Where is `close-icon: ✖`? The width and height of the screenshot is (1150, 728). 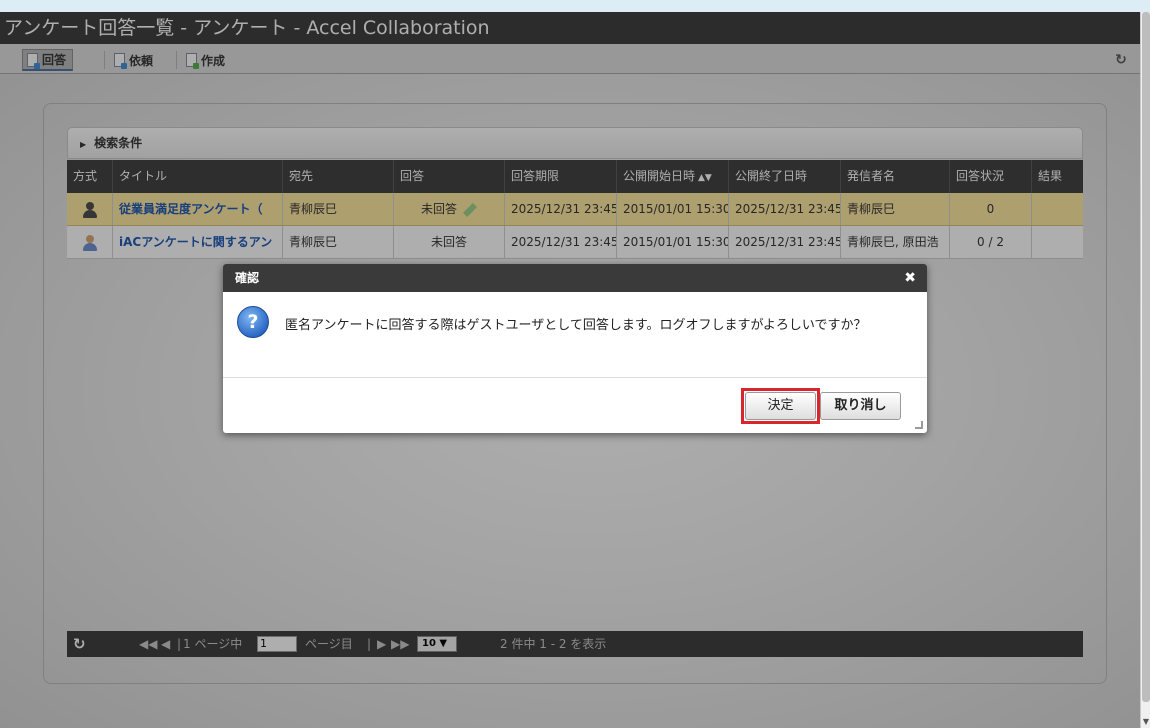 close-icon: ✖ is located at coordinates (910, 278).